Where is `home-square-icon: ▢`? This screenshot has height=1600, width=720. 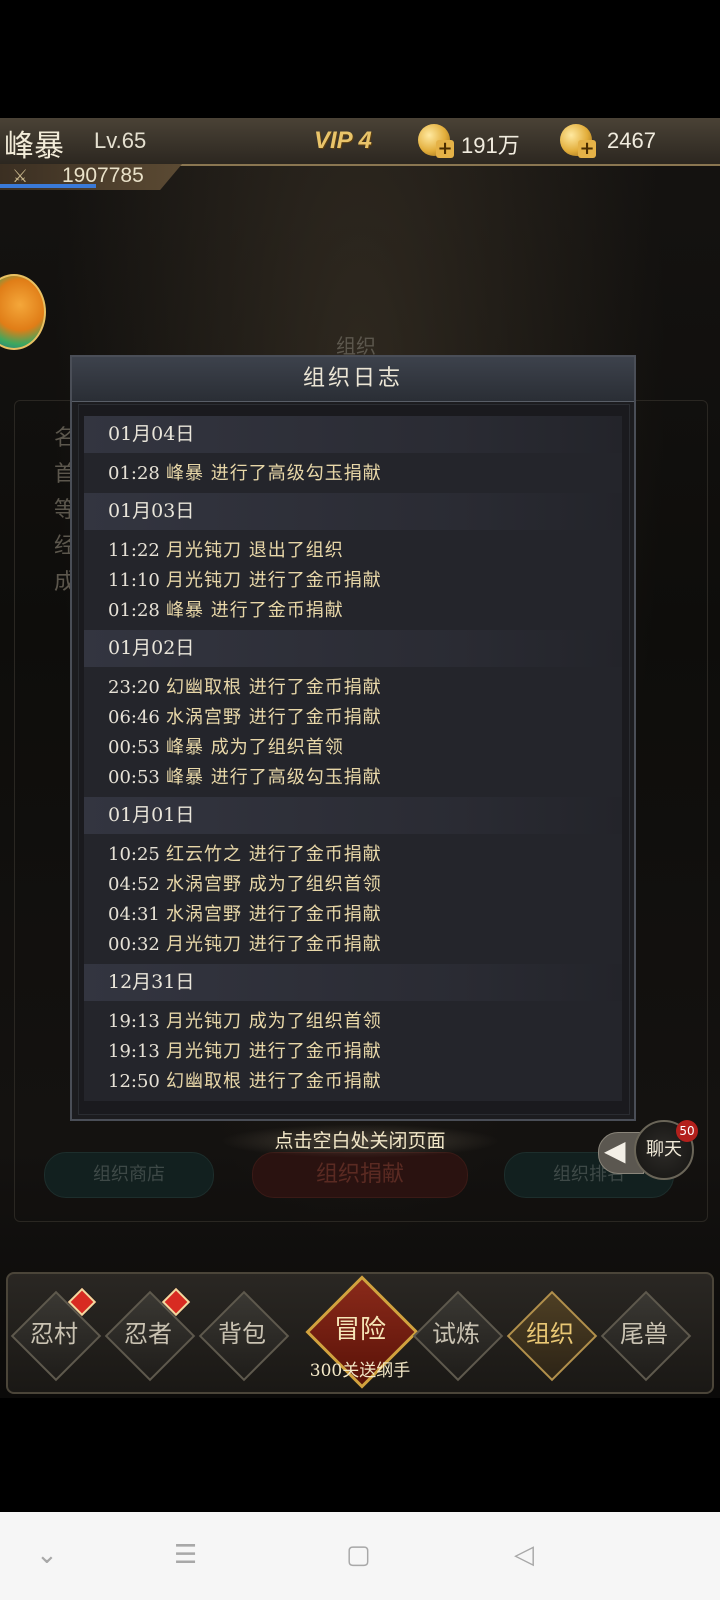
home-square-icon: ▢ is located at coordinates (358, 1555).